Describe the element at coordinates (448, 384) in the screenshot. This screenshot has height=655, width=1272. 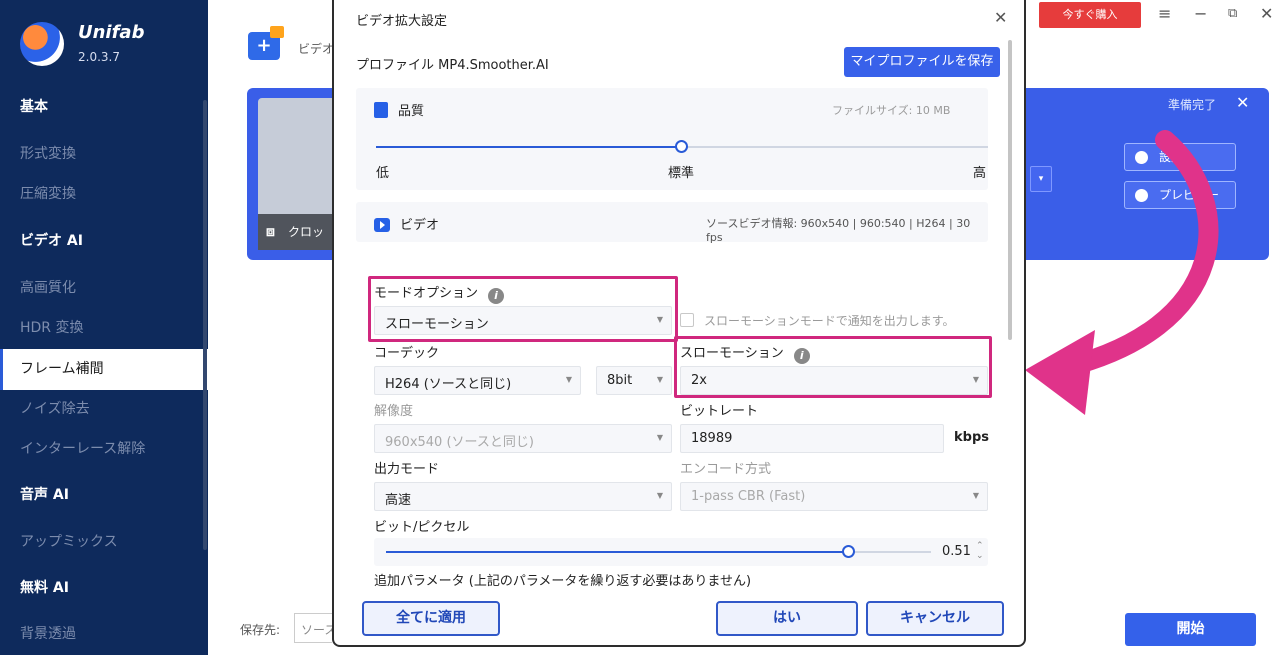
I see `codec-value: H264 (ソースと同じ)` at that location.